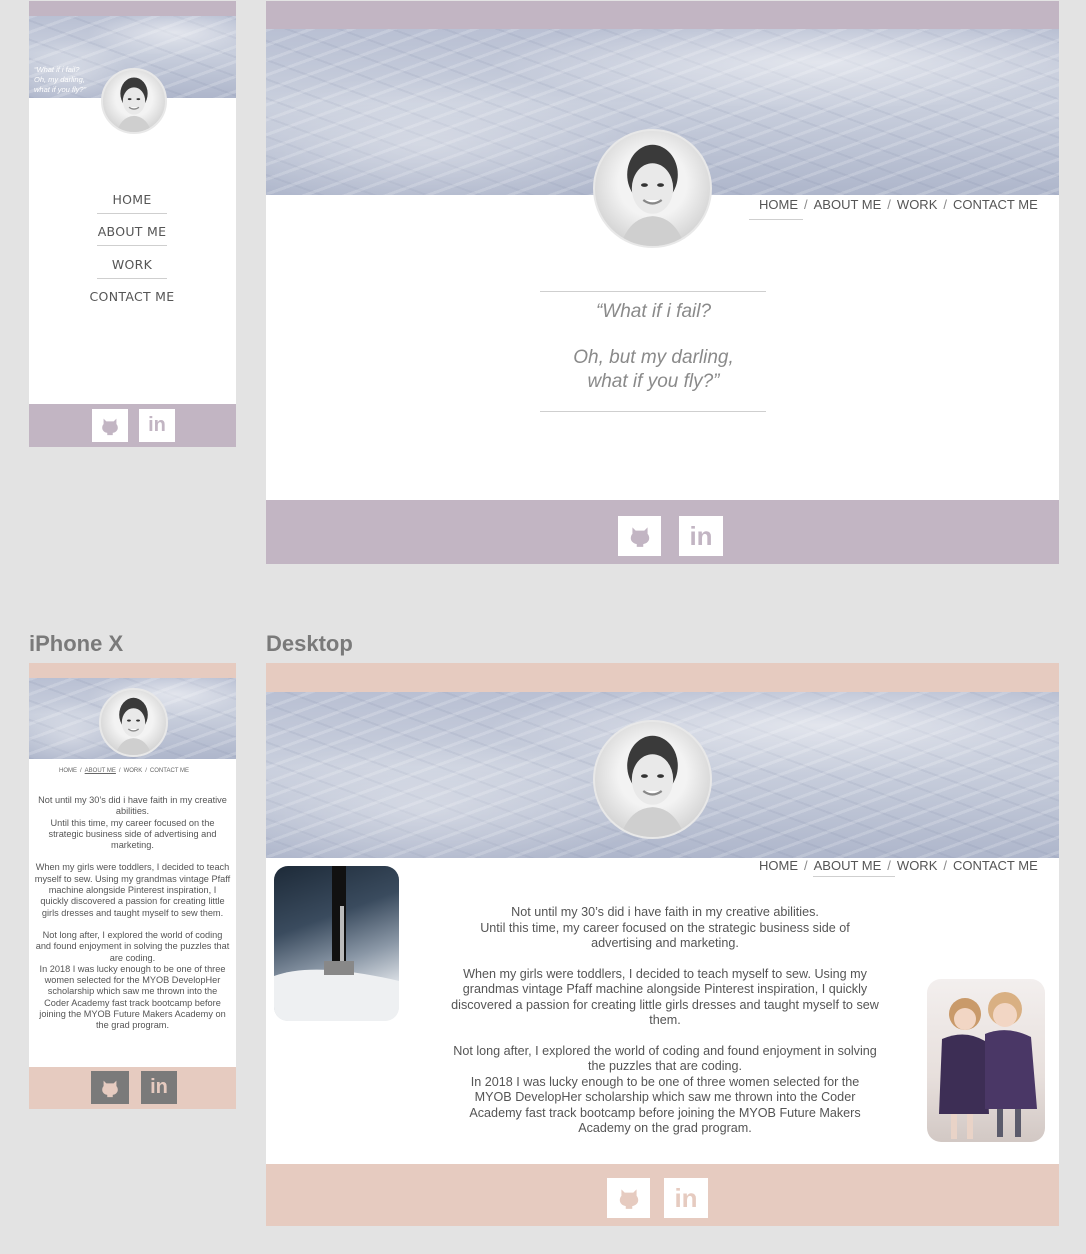 The width and height of the screenshot is (1086, 1254). What do you see at coordinates (986, 1060) in the screenshot?
I see `girls-photo` at bounding box center [986, 1060].